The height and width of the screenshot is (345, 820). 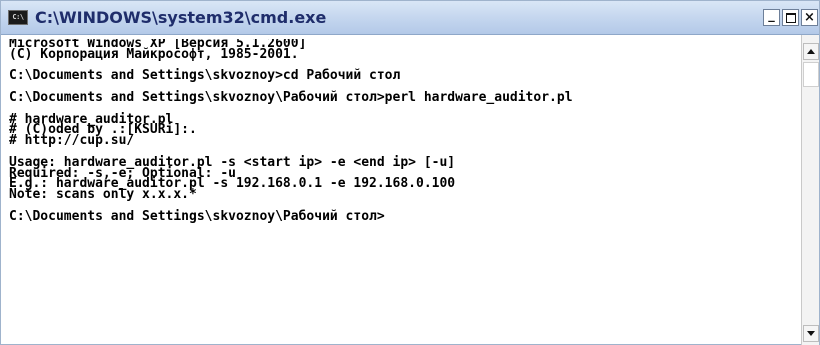 I want to click on scroll-up-arrow-icon, so click(x=811, y=51).